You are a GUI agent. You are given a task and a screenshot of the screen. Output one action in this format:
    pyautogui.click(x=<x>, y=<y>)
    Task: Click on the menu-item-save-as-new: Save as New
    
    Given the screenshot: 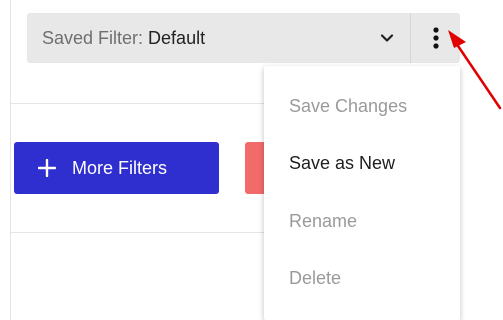 What is the action you would take?
    pyautogui.click(x=342, y=163)
    